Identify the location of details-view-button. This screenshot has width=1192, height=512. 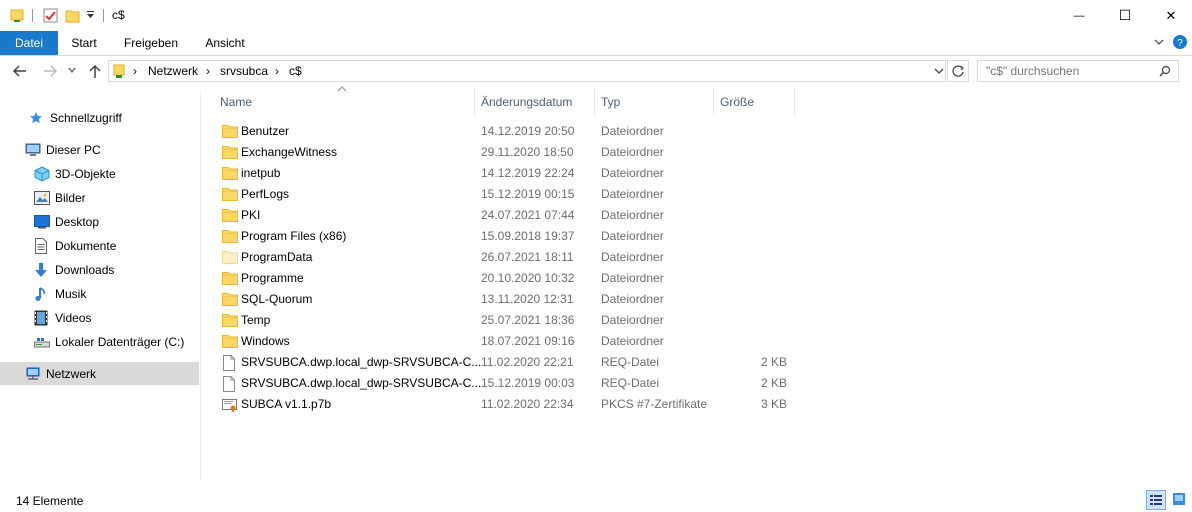
(1156, 500).